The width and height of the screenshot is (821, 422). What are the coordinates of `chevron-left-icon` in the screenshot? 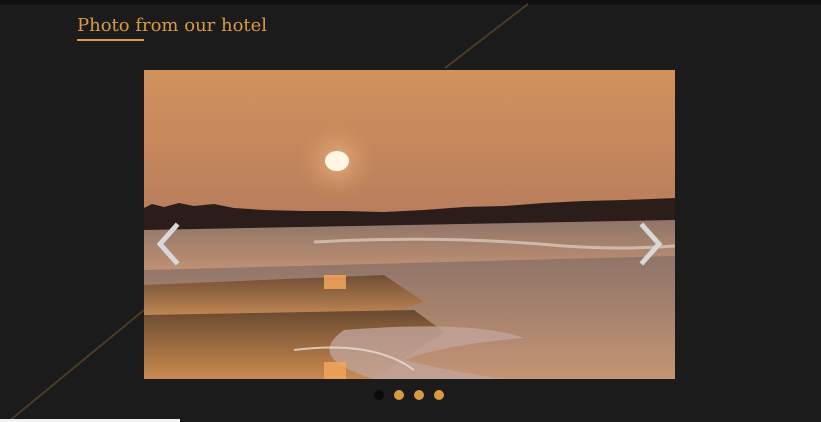 It's located at (169, 244).